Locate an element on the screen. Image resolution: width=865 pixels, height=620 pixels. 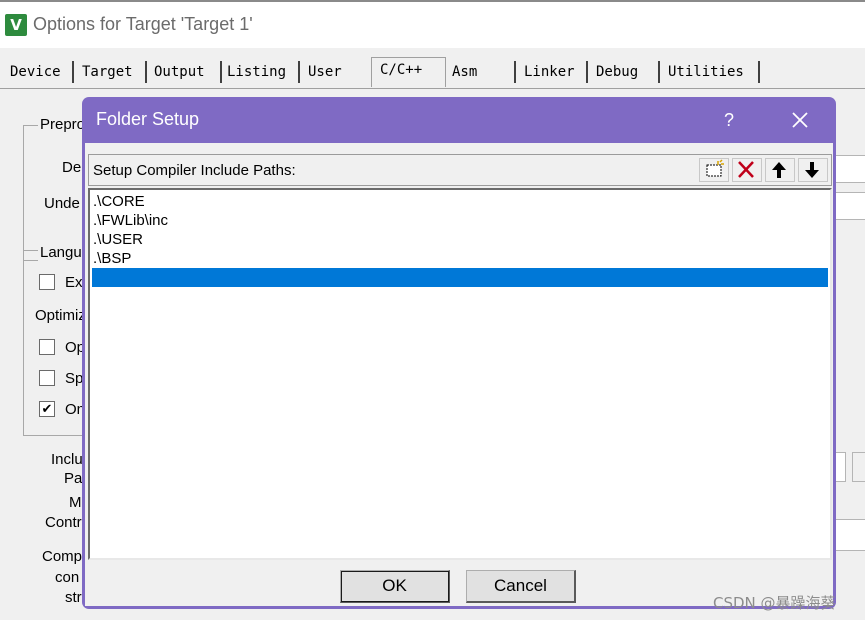
include-browse-button is located at coordinates (858, 467).